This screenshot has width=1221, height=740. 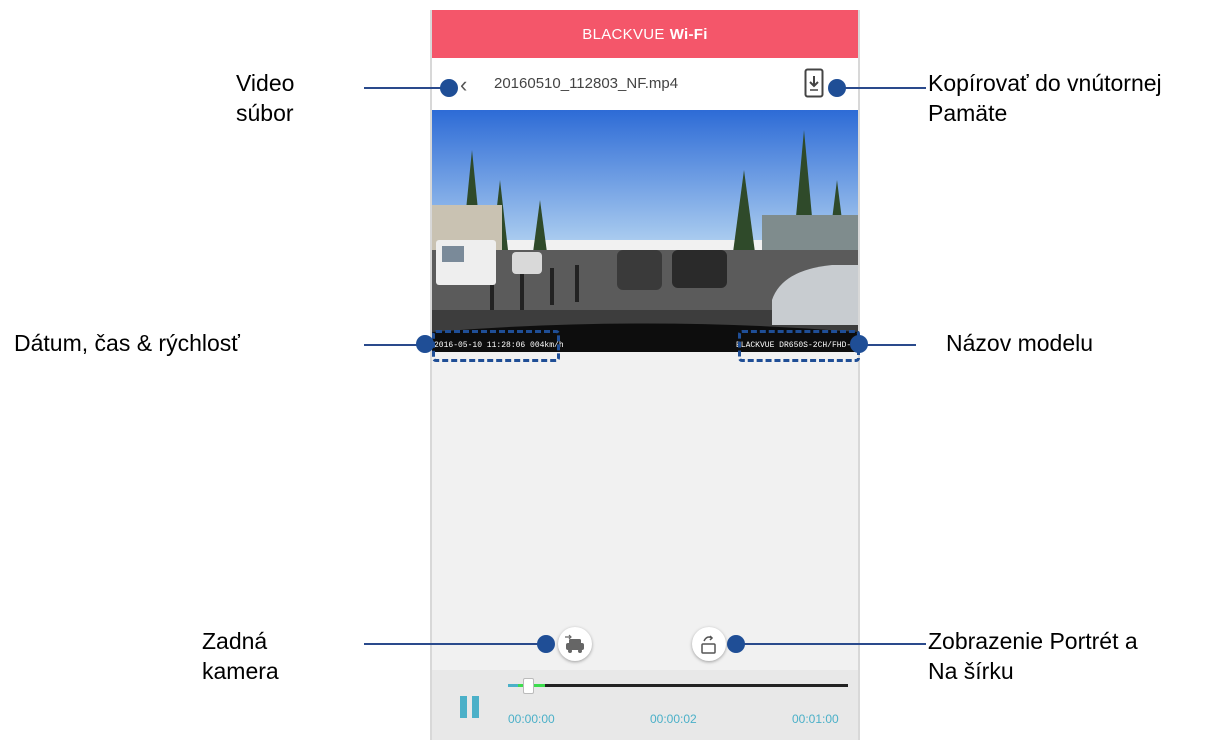 I want to click on leader-copy, so click(x=881, y=88).